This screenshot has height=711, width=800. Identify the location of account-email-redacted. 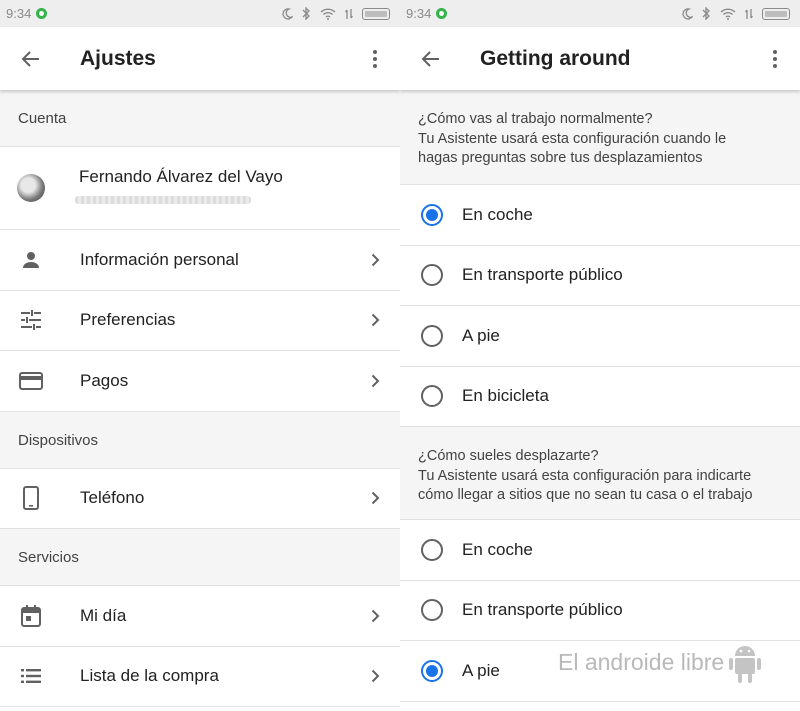
(163, 199).